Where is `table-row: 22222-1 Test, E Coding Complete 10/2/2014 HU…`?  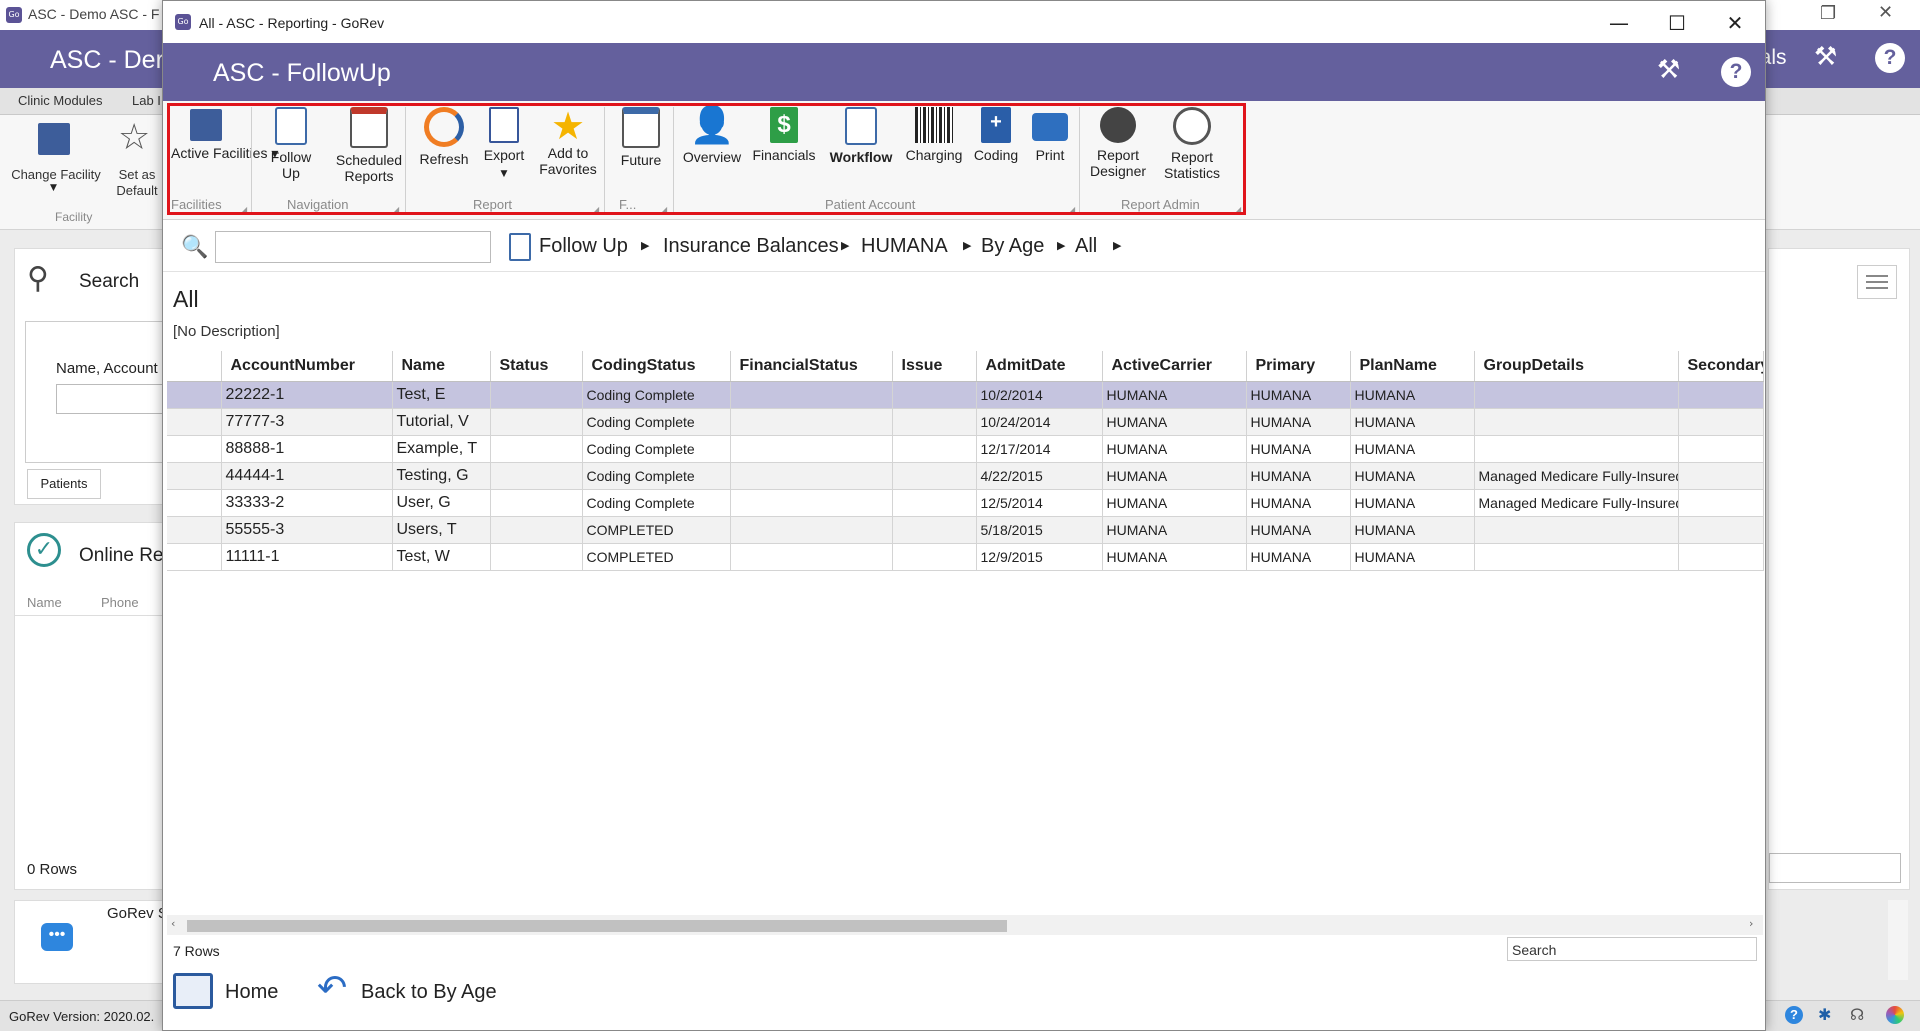
table-row: 22222-1 Test, E Coding Complete 10/2/2014 HU… is located at coordinates (965, 395).